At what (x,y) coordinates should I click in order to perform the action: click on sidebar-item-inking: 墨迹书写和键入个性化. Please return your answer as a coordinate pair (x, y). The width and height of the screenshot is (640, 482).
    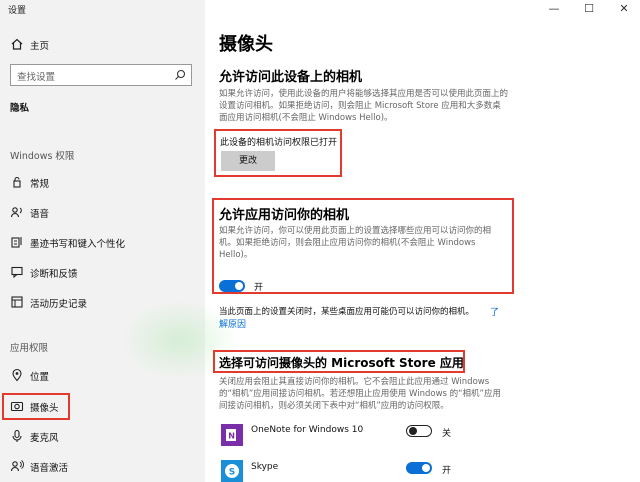
    Looking at the image, I should click on (102, 243).